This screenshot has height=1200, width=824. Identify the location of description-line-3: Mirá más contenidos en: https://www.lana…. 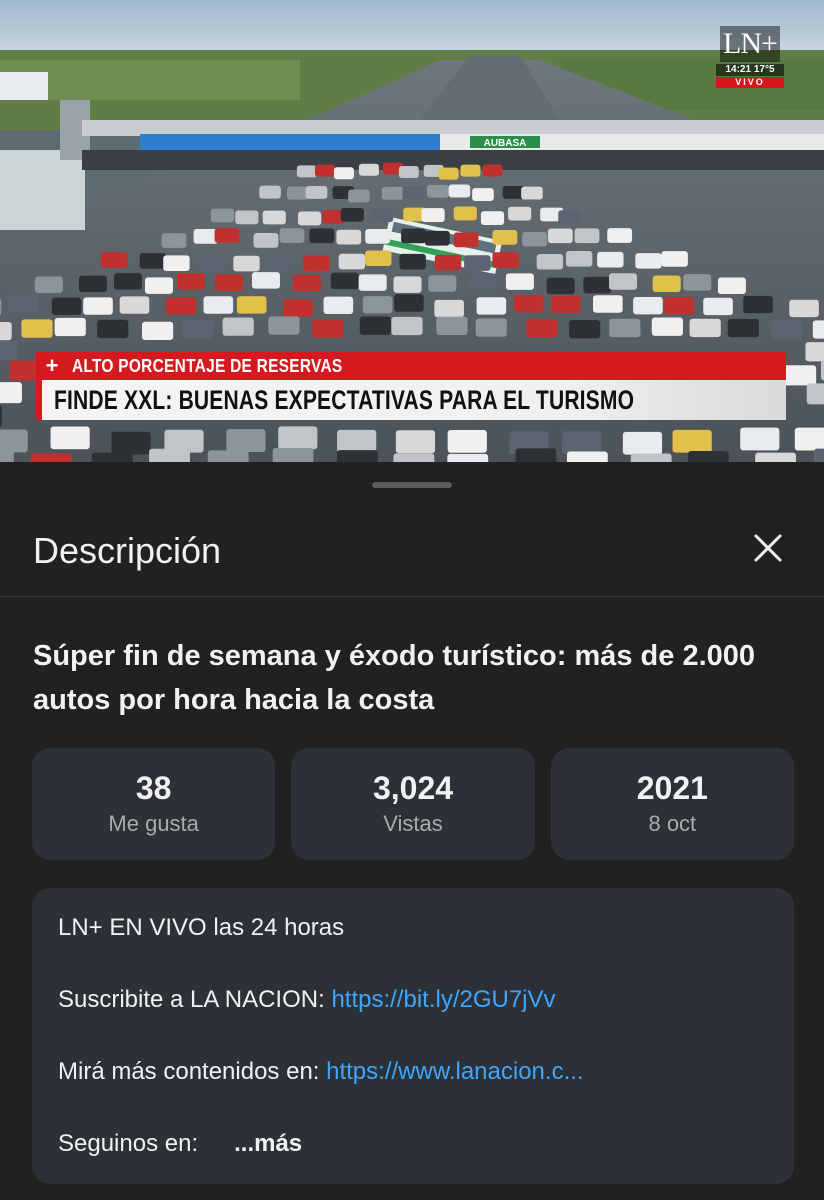
(413, 1072).